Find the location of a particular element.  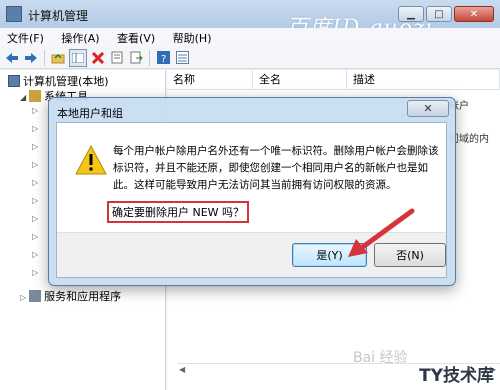

computer-icon is located at coordinates (14, 81).